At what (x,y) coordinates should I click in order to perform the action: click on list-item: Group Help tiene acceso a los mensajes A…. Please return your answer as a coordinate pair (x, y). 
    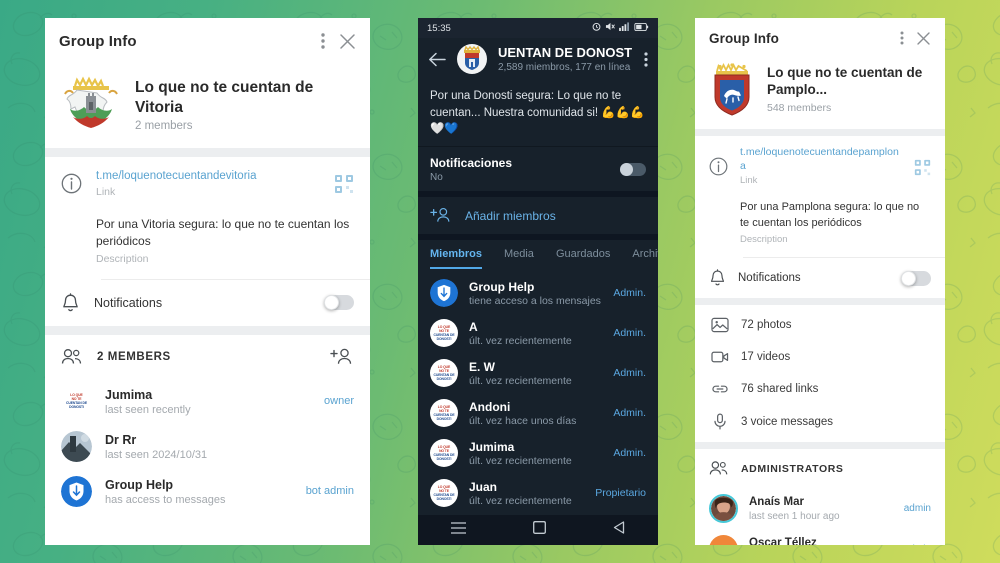
    Looking at the image, I should click on (538, 293).